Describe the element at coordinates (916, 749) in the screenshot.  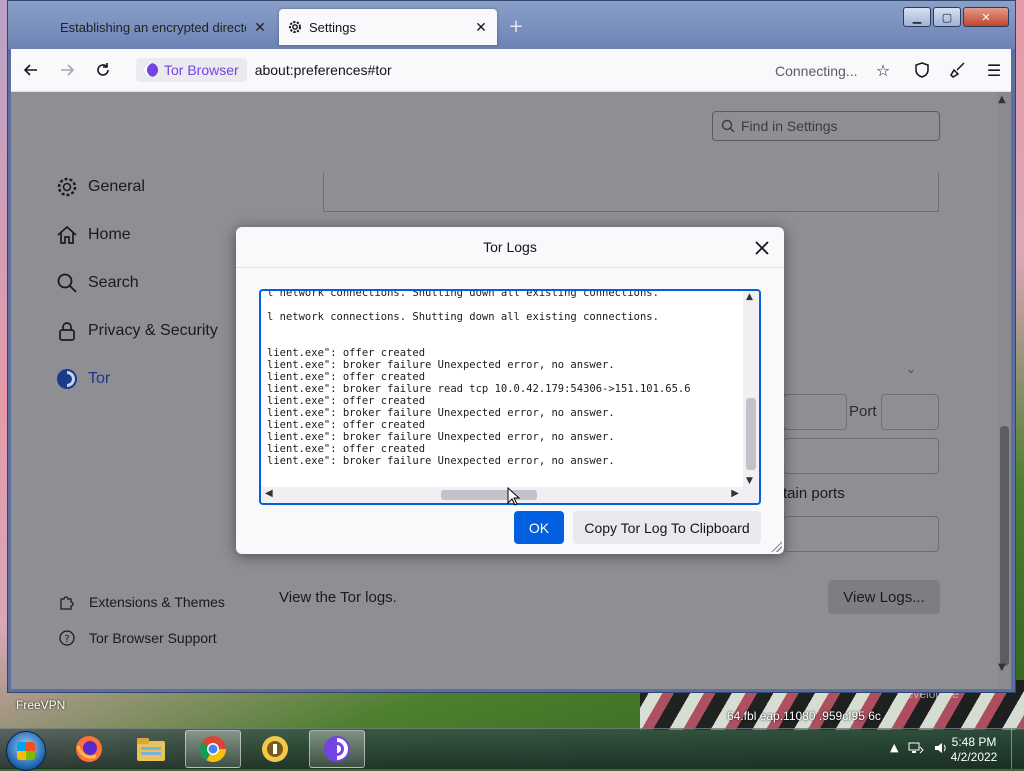
I see `network-icon` at that location.